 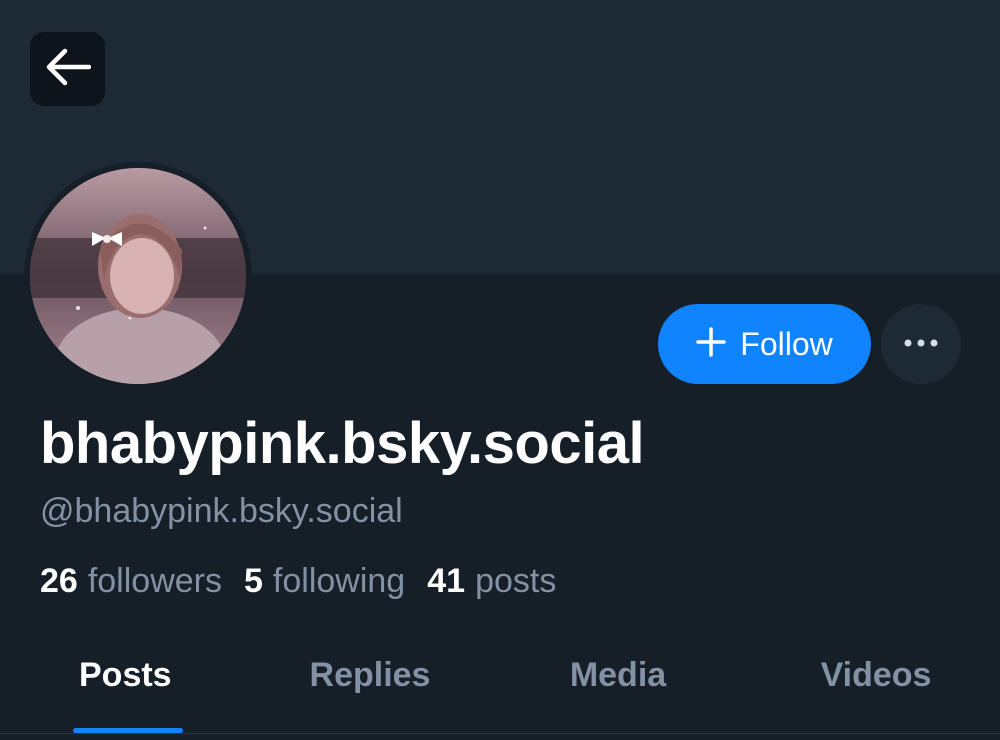 What do you see at coordinates (876, 675) in the screenshot?
I see `tab-videos-label: Videos` at bounding box center [876, 675].